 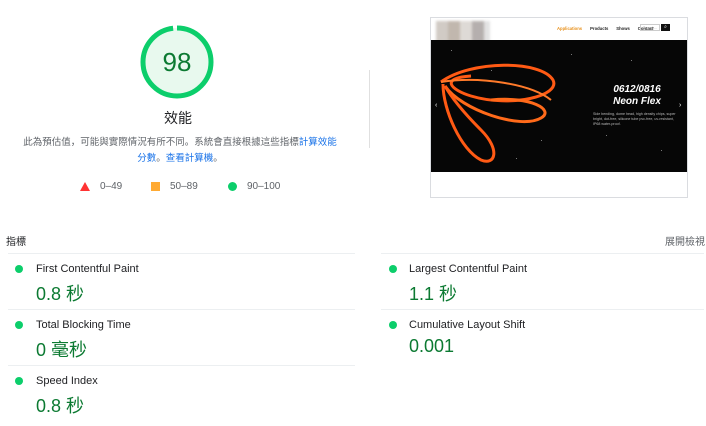 What do you see at coordinates (177, 62) in the screenshot?
I see `performance-score: 98` at bounding box center [177, 62].